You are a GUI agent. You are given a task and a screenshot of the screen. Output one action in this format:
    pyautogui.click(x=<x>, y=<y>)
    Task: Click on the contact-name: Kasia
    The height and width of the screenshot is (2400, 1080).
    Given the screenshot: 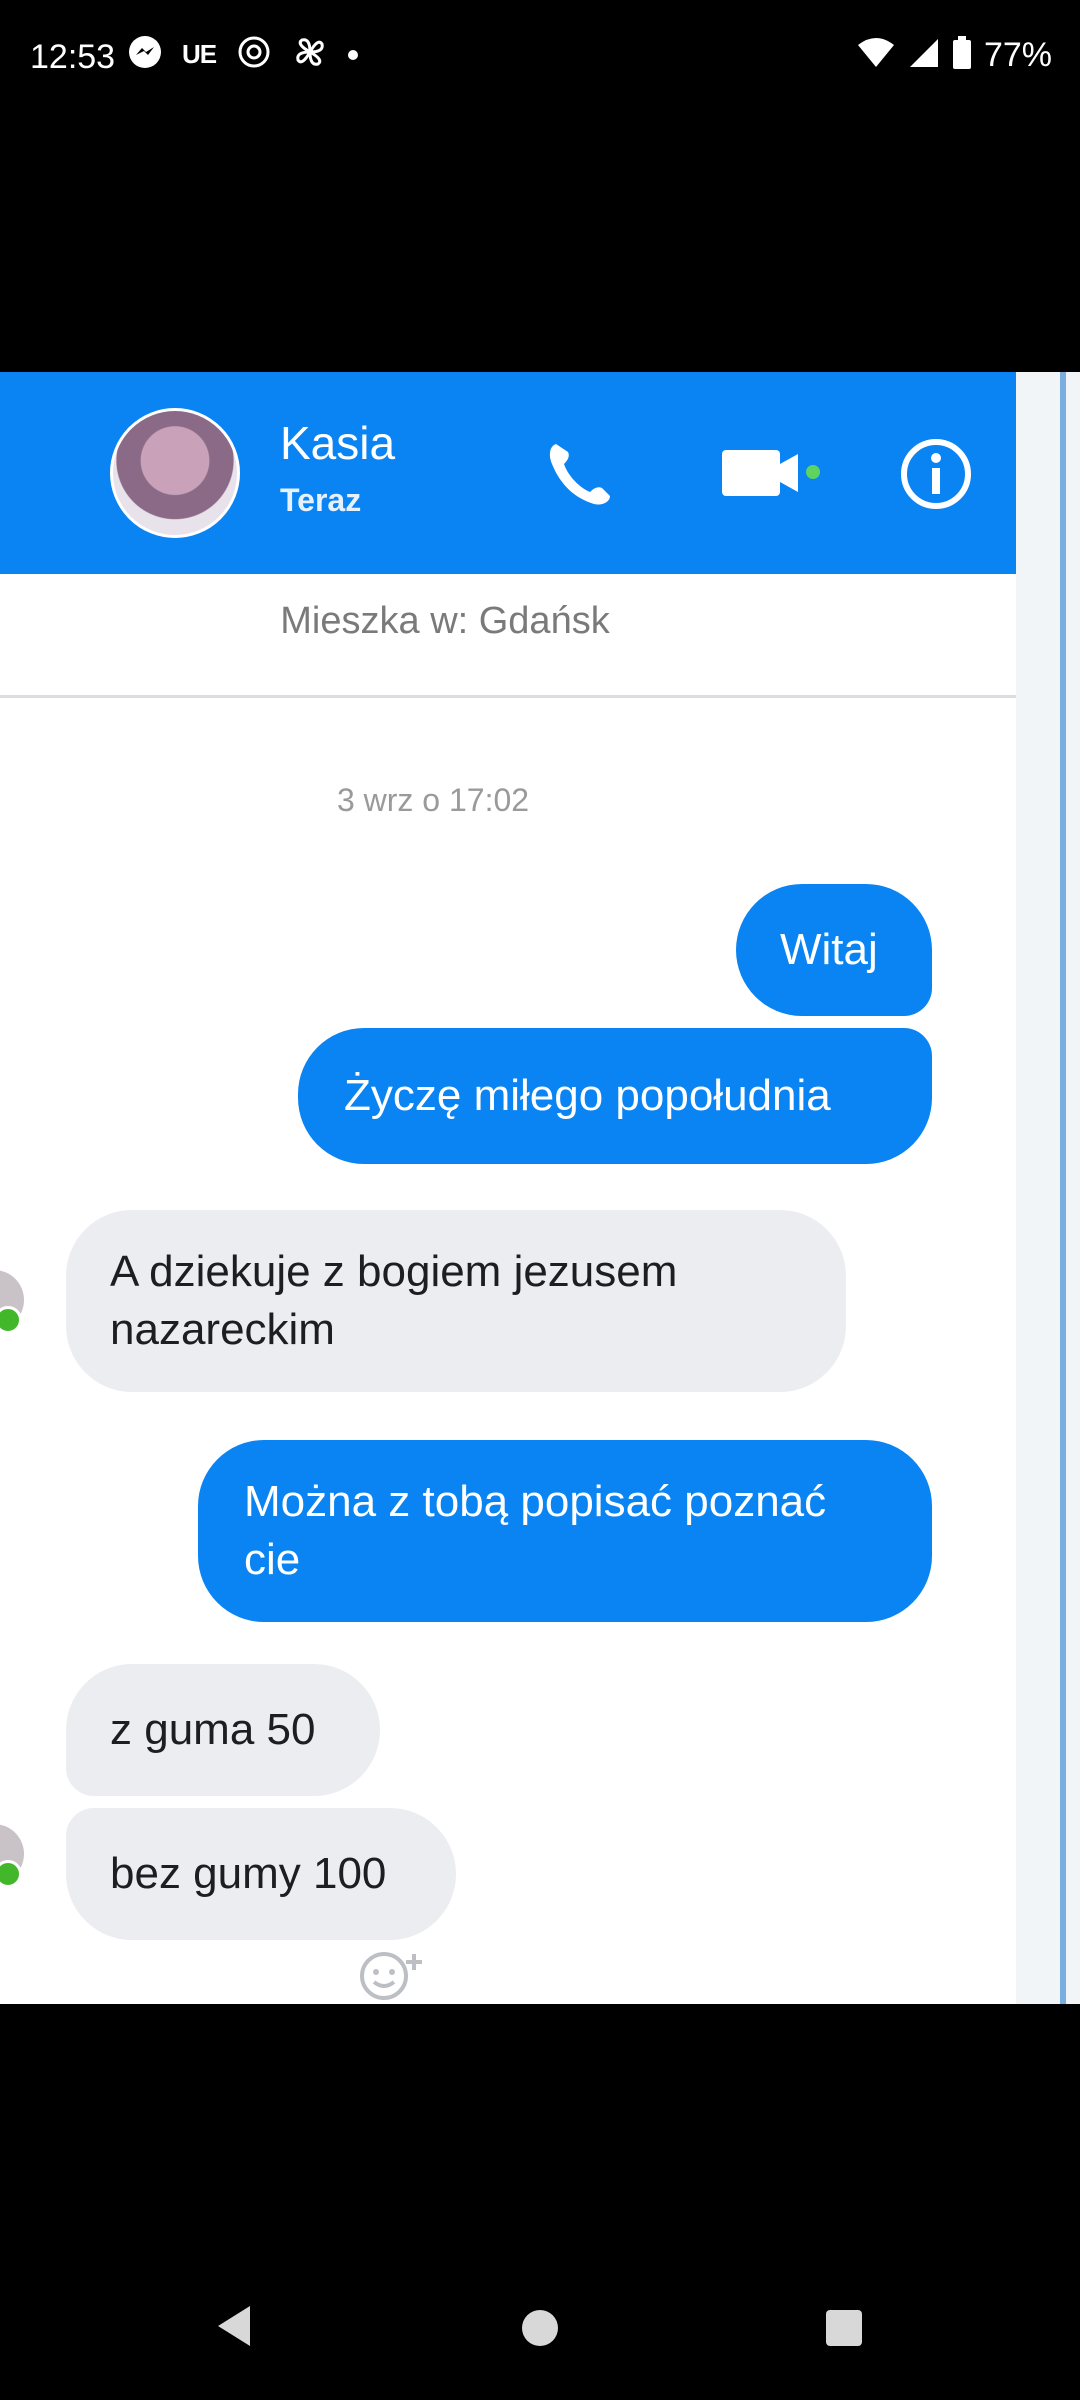 What is the action you would take?
    pyautogui.click(x=337, y=443)
    